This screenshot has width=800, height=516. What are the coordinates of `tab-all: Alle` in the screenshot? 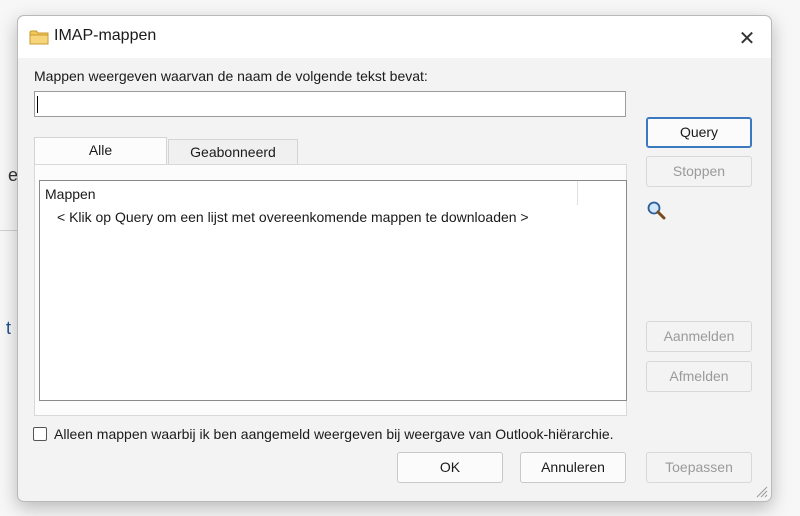 It's located at (100, 151).